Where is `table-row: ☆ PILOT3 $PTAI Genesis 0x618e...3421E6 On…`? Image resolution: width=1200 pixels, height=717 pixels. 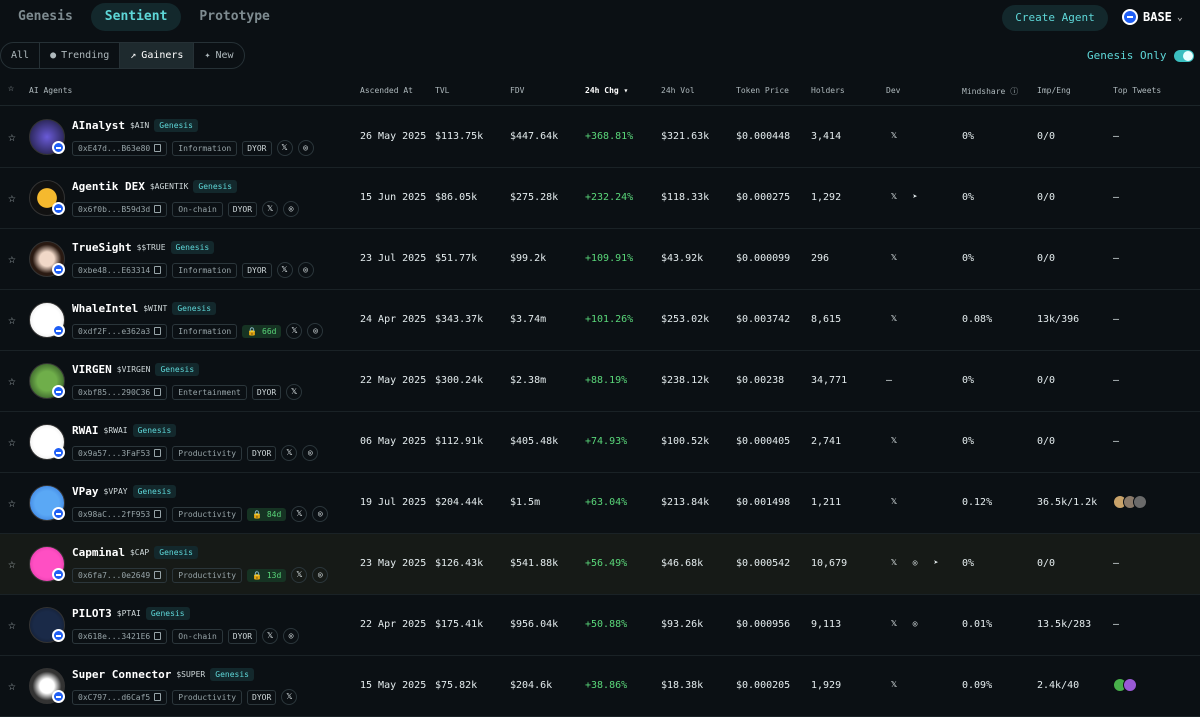 table-row: ☆ PILOT3 $PTAI Genesis 0x618e...3421E6 On… is located at coordinates (600, 625).